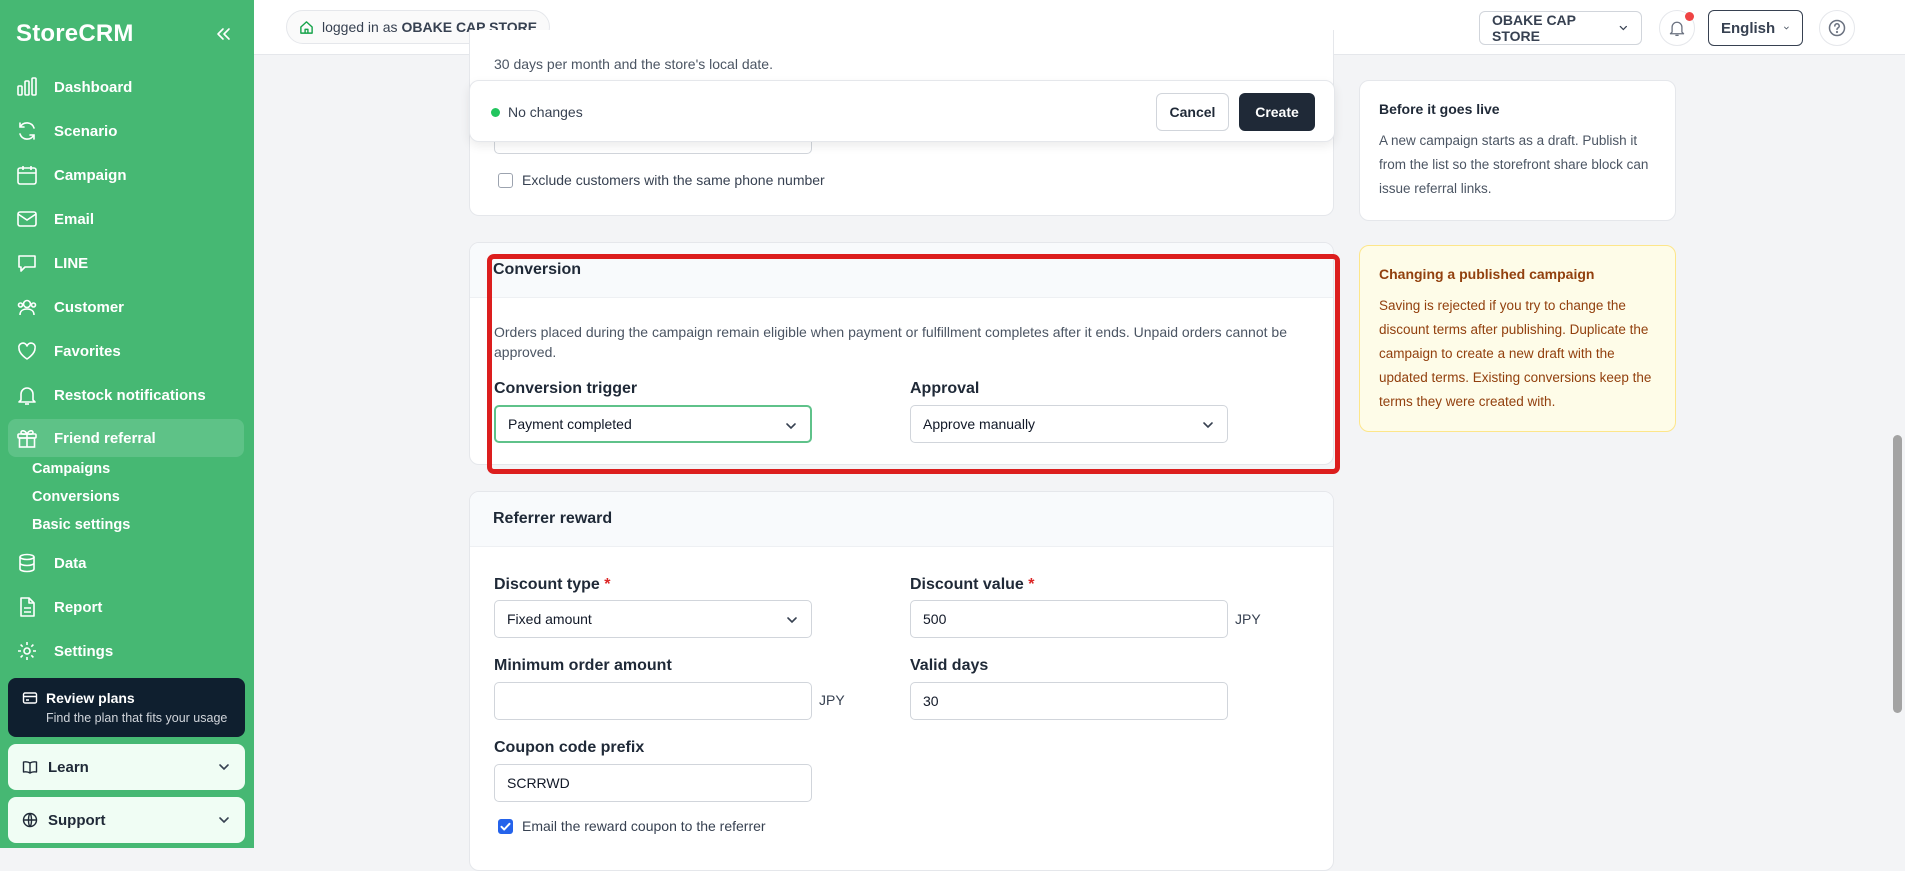 The width and height of the screenshot is (1905, 871). Describe the element at coordinates (1534, 28) in the screenshot. I see `store-selector-label: OBAKE CAP STORE` at that location.